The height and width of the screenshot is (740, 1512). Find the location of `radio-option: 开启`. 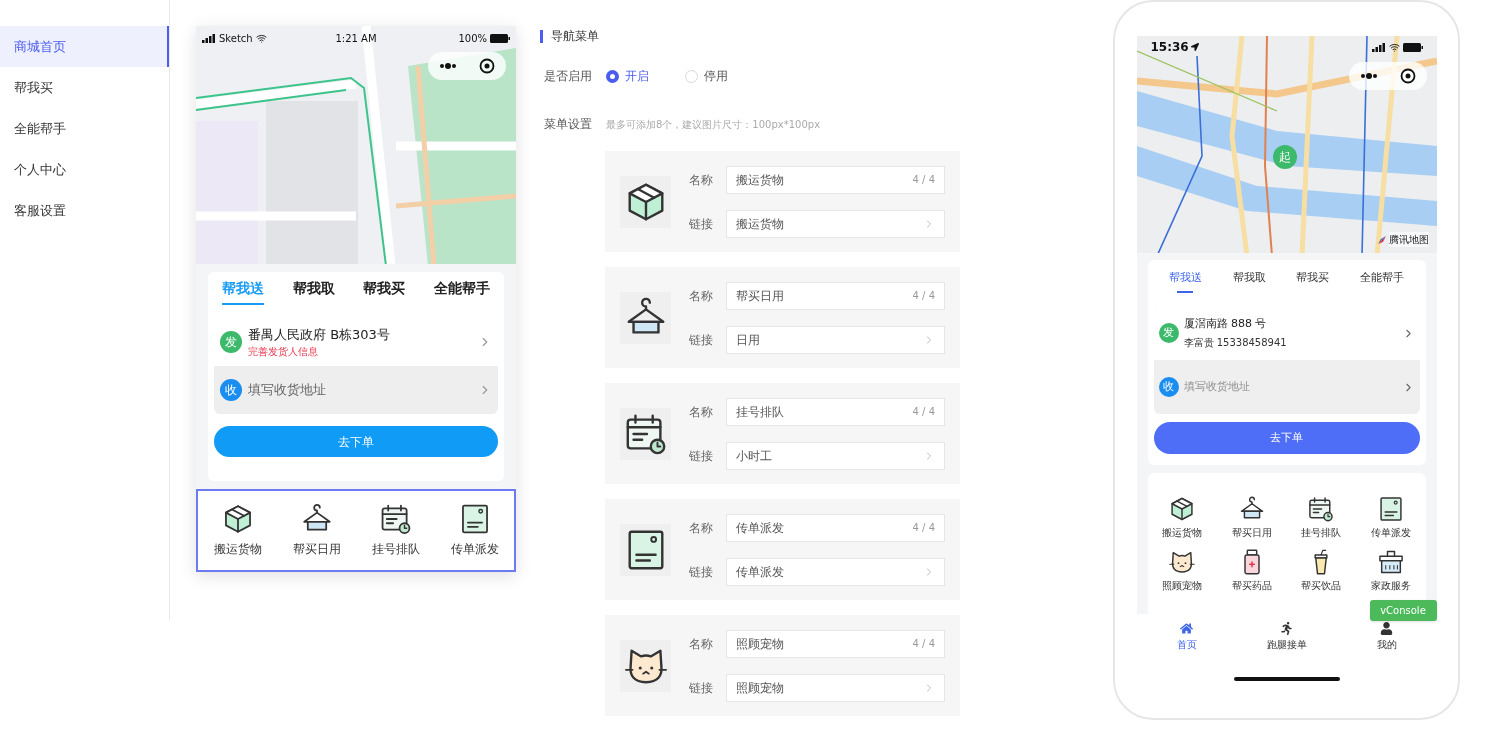

radio-option: 开启 is located at coordinates (627, 76).